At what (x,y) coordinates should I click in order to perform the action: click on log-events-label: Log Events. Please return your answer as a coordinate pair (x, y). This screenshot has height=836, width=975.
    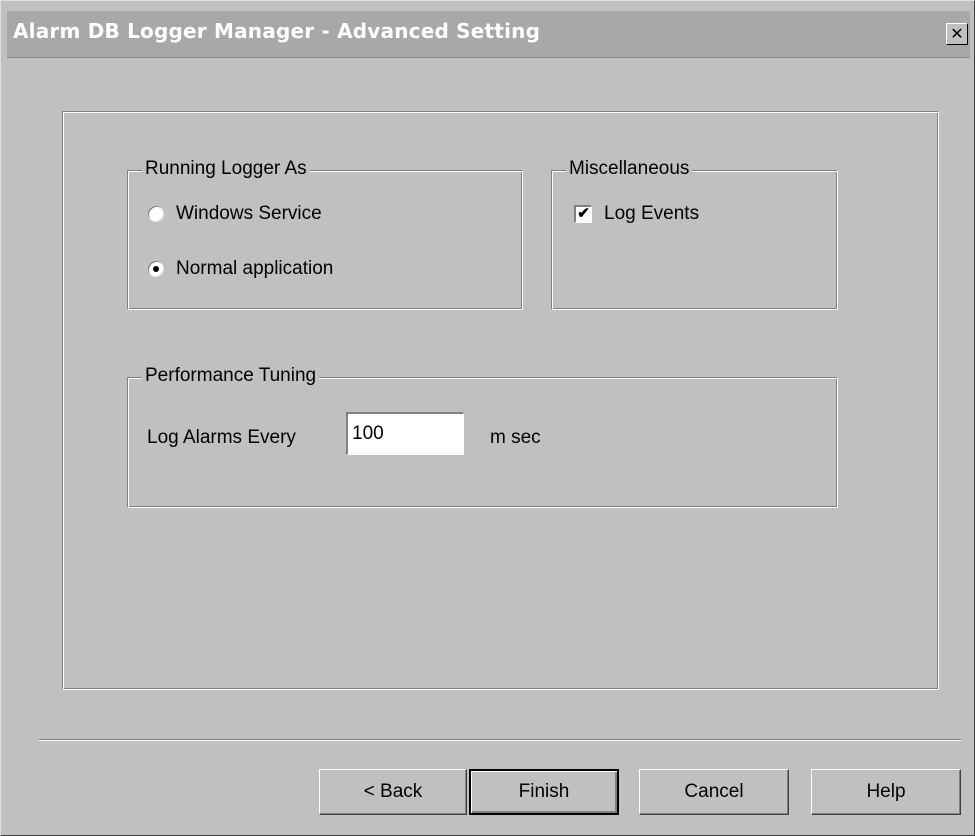
    Looking at the image, I should click on (652, 213).